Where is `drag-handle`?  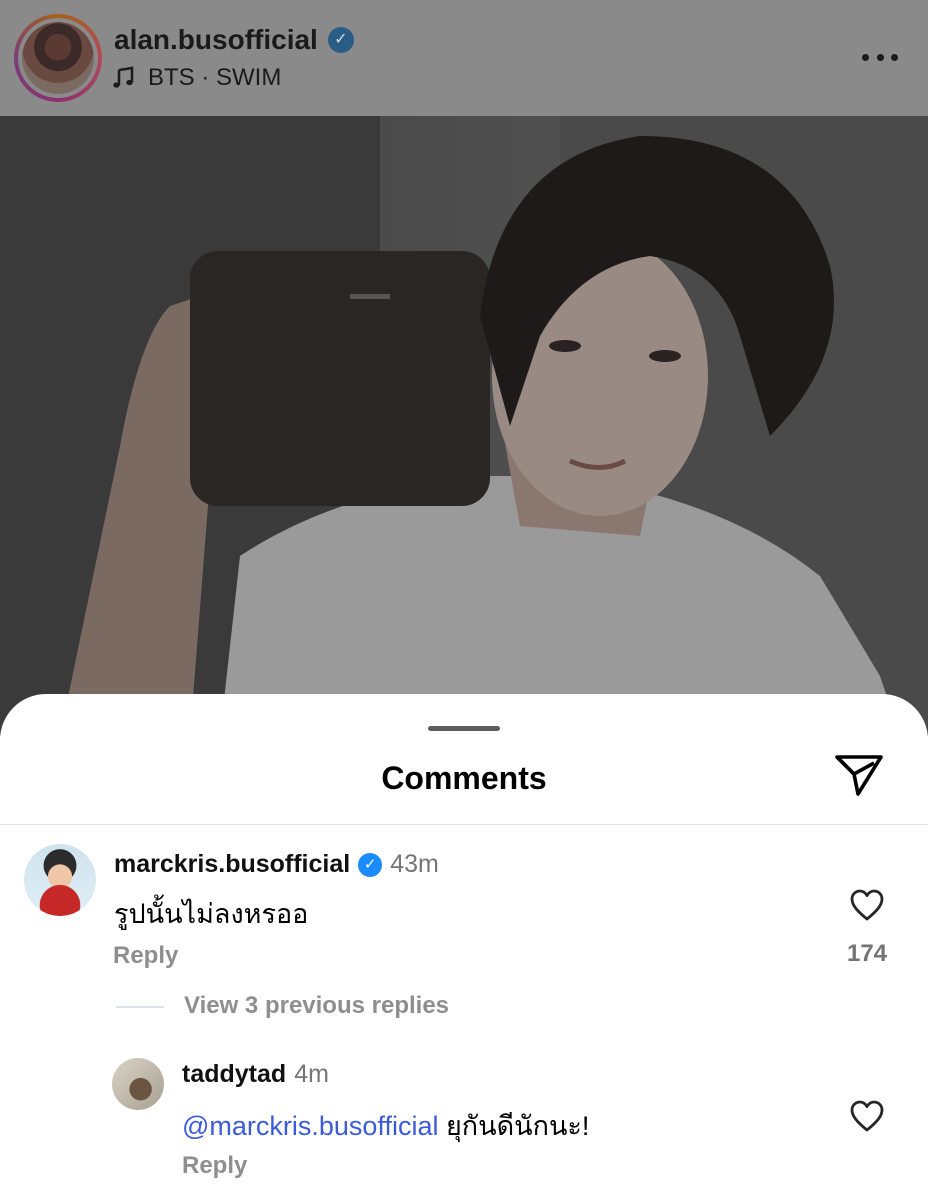 drag-handle is located at coordinates (464, 728).